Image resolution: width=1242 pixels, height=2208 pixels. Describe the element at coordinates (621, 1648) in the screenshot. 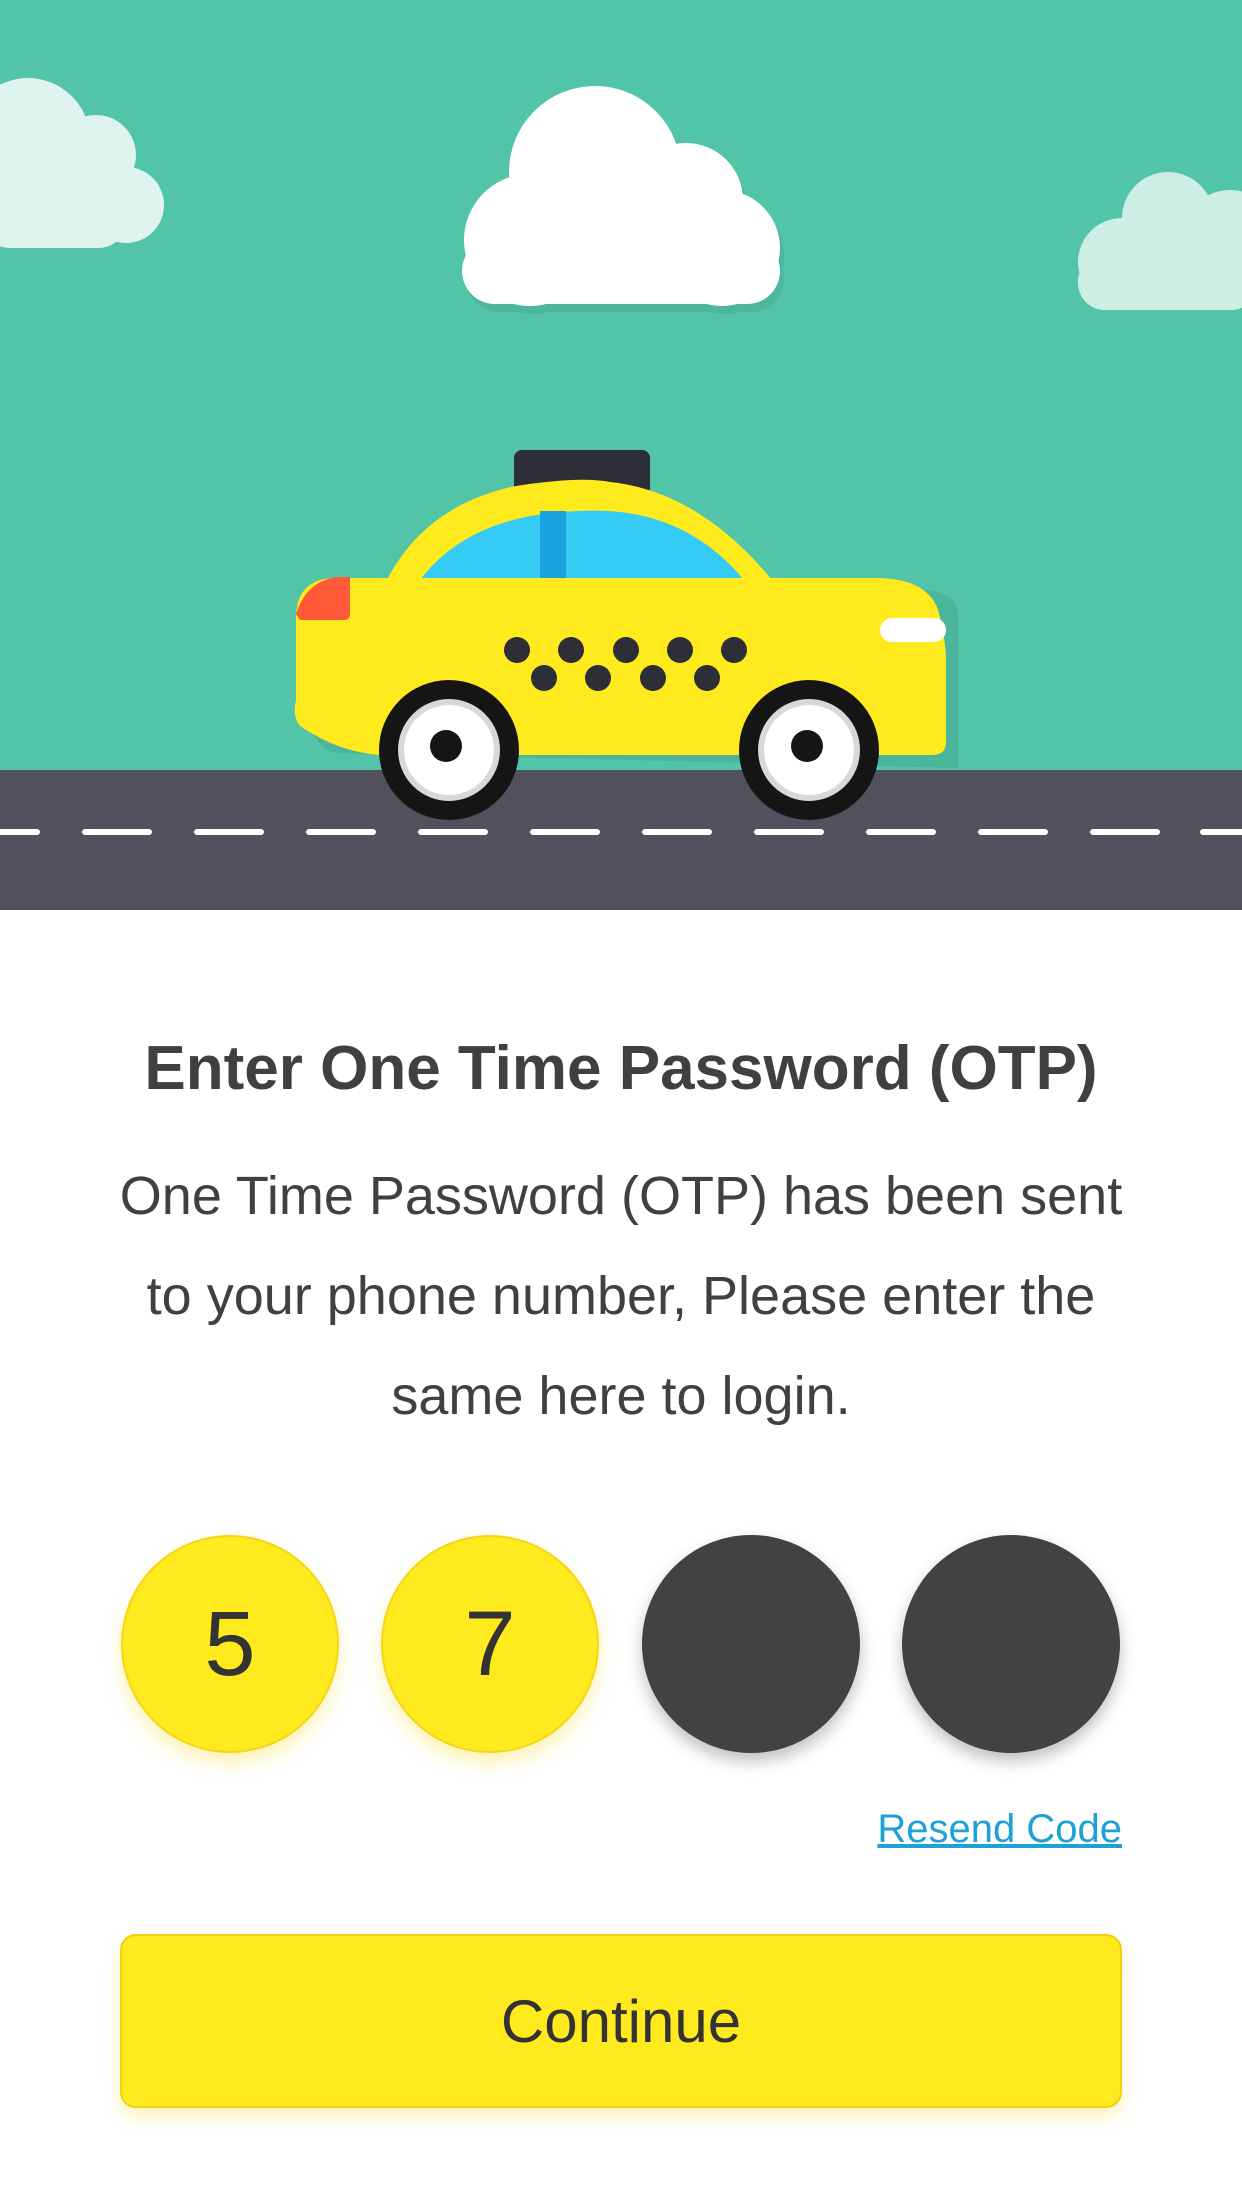

I see `otp-input-group: 5 7` at that location.